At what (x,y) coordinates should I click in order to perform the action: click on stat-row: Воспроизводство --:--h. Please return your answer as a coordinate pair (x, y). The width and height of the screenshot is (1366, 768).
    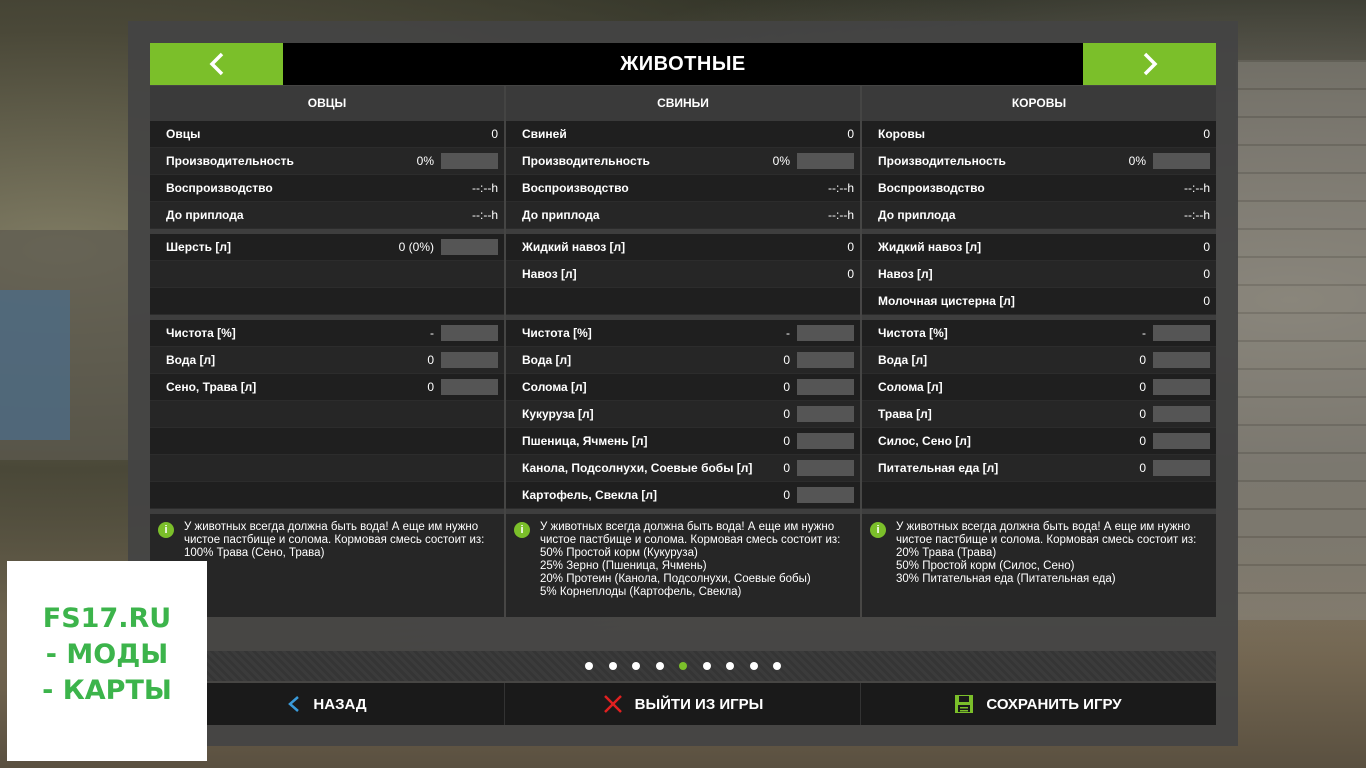
    Looking at the image, I should click on (683, 188).